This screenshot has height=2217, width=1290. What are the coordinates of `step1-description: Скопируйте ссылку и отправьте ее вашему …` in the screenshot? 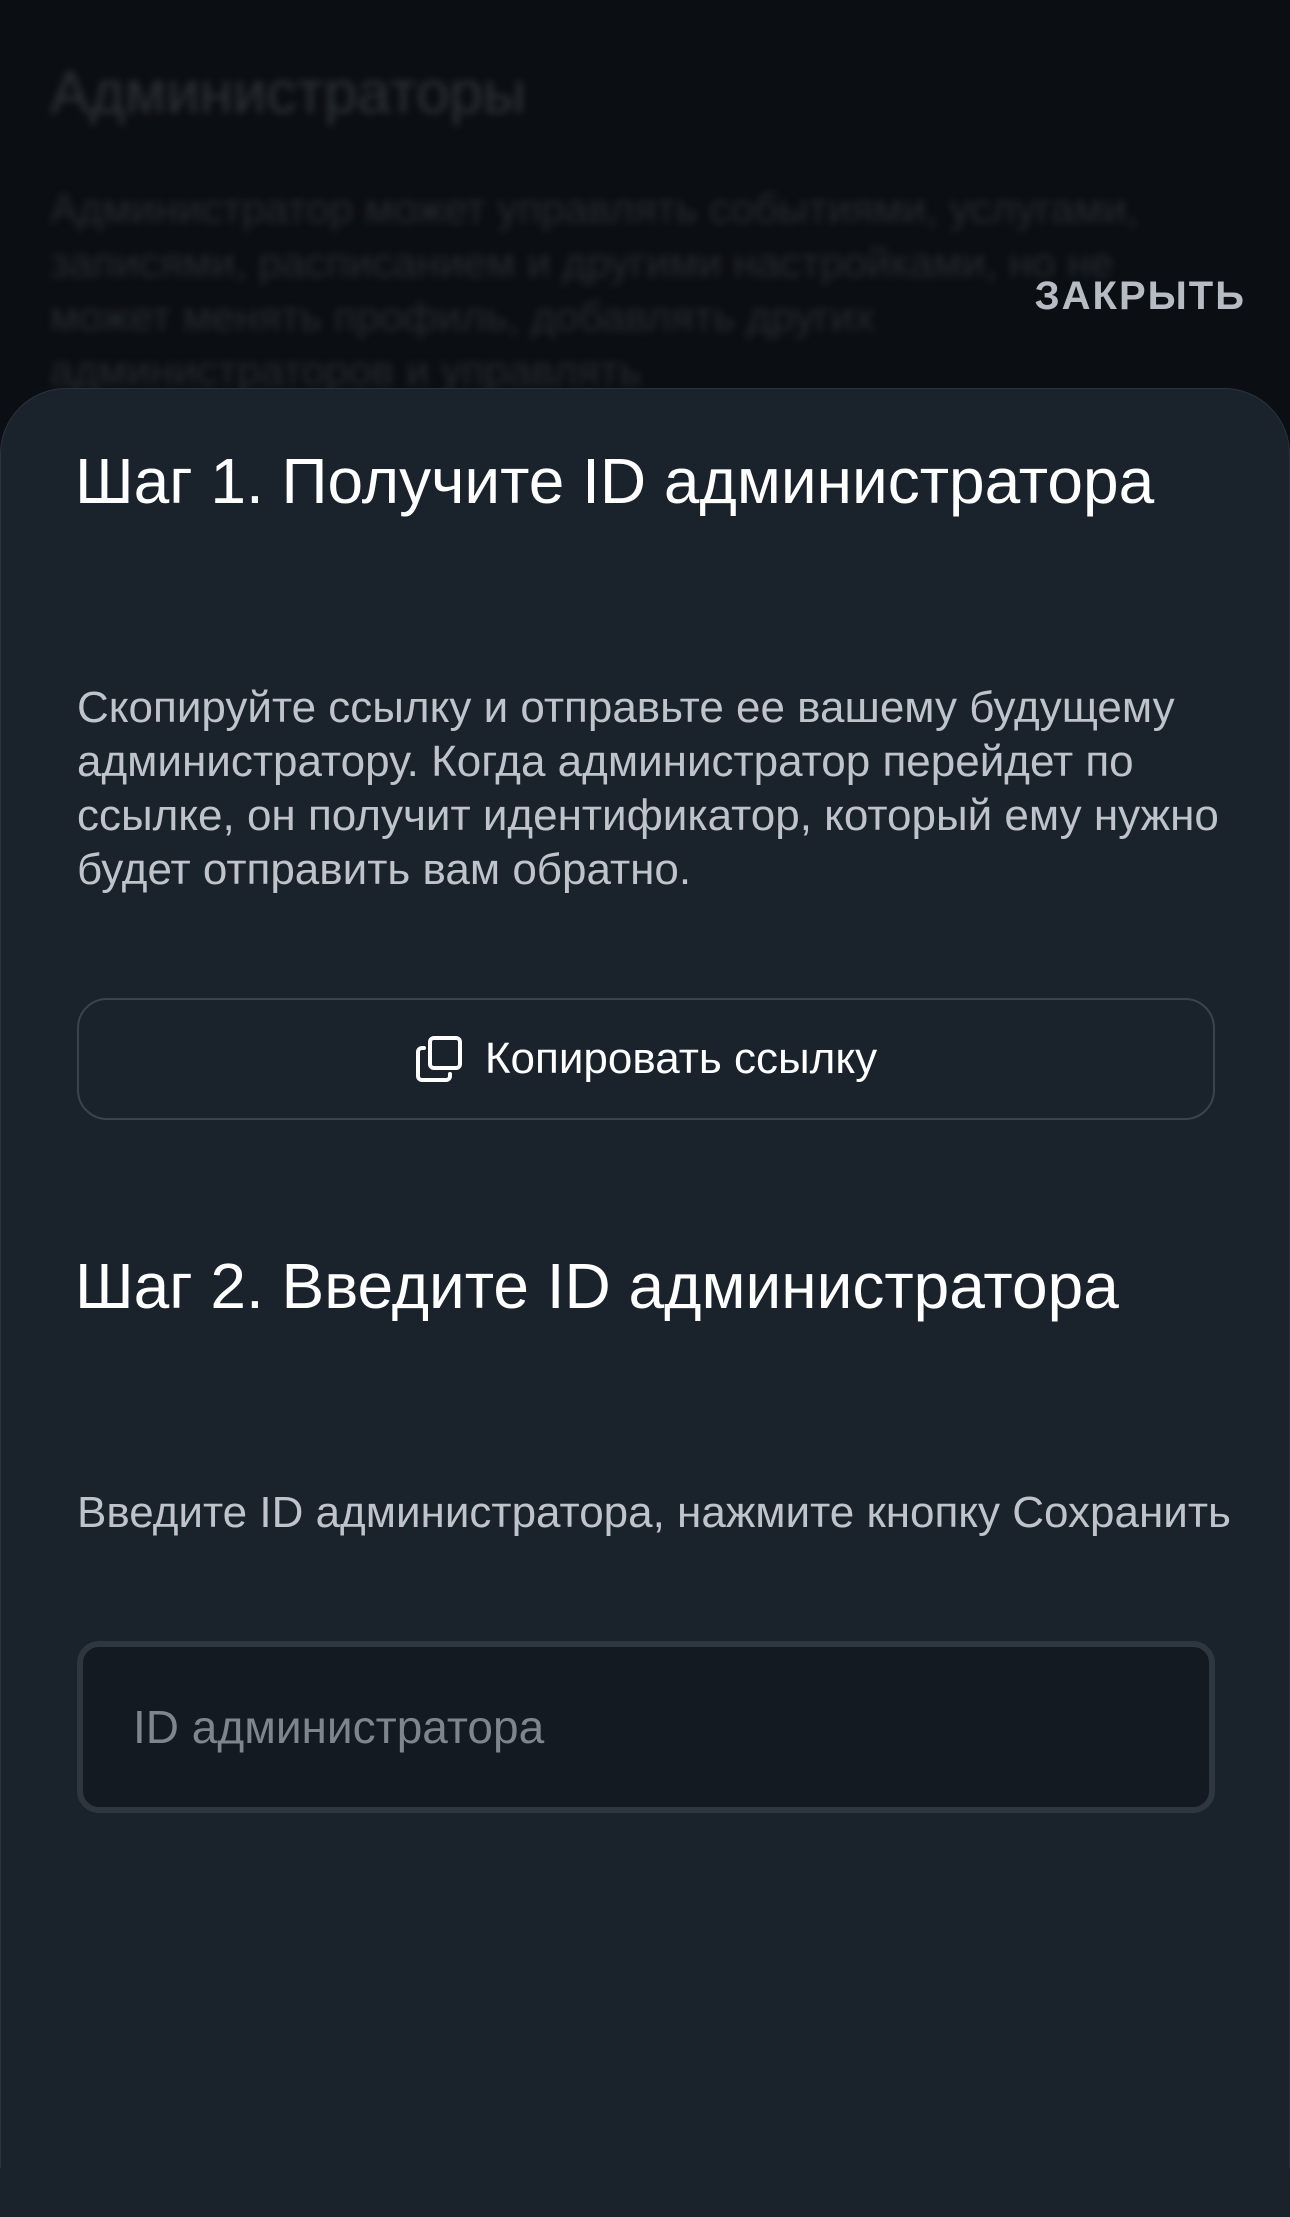 It's located at (648, 788).